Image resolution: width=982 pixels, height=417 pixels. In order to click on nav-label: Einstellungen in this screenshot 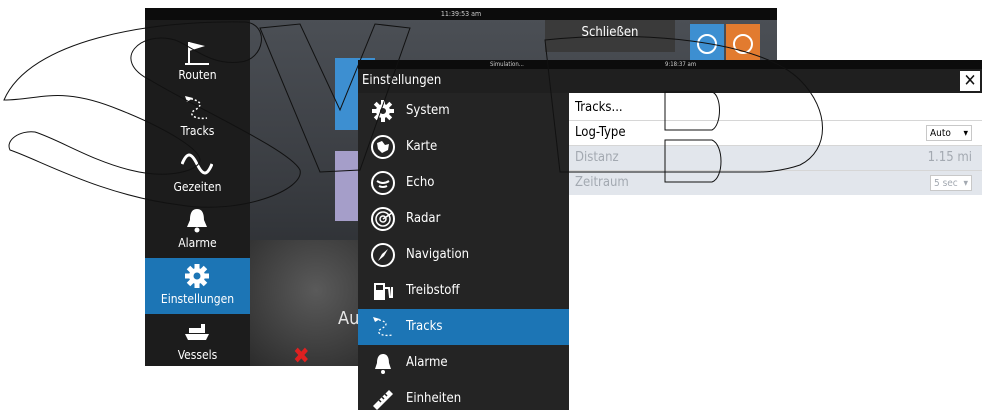, I will do `click(197, 299)`.